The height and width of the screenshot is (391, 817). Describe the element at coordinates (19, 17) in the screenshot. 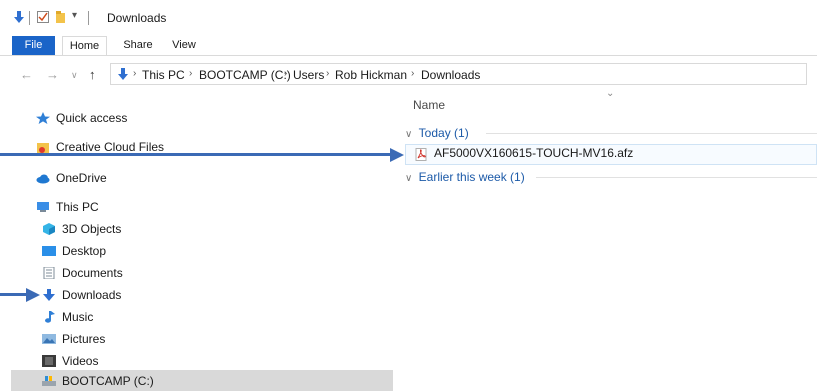

I see `down-arrow-icon` at that location.